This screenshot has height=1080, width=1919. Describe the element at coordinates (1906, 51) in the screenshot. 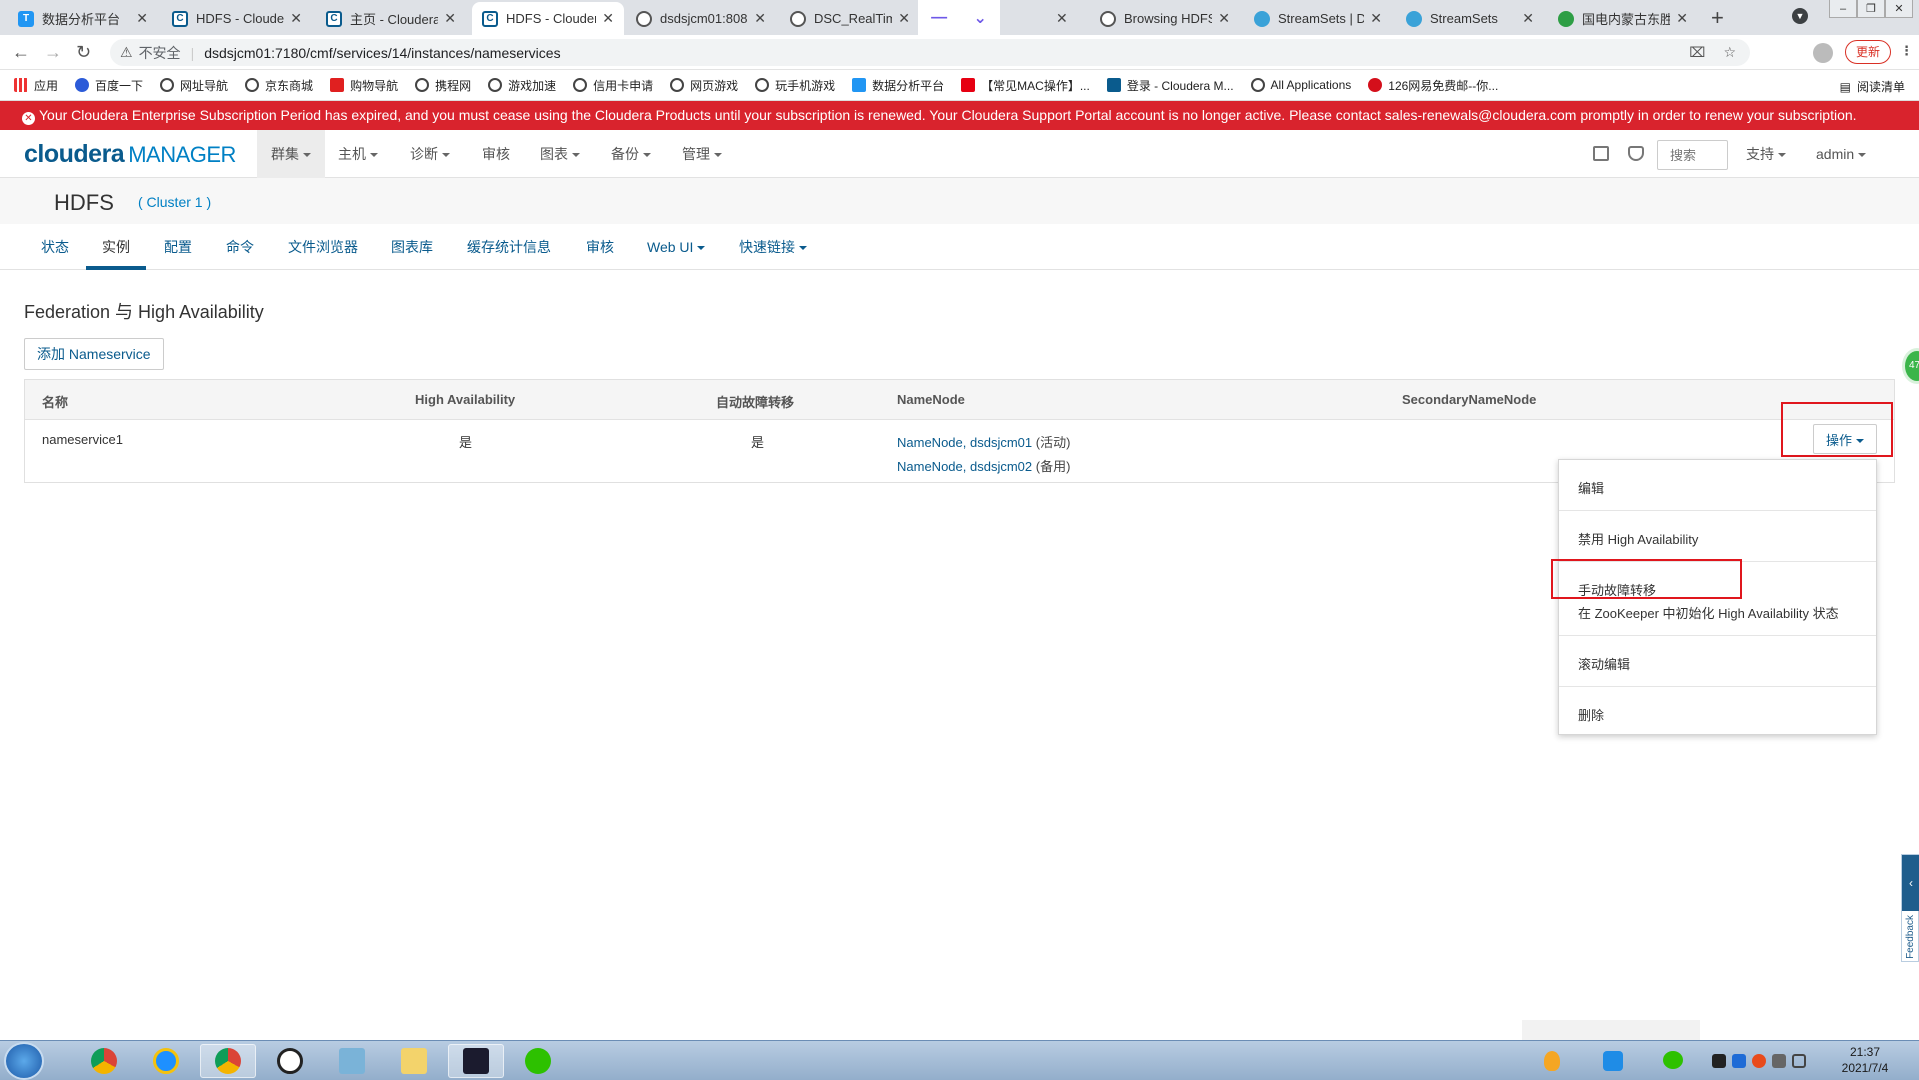

I see `more-menu-icon: ⋮` at that location.